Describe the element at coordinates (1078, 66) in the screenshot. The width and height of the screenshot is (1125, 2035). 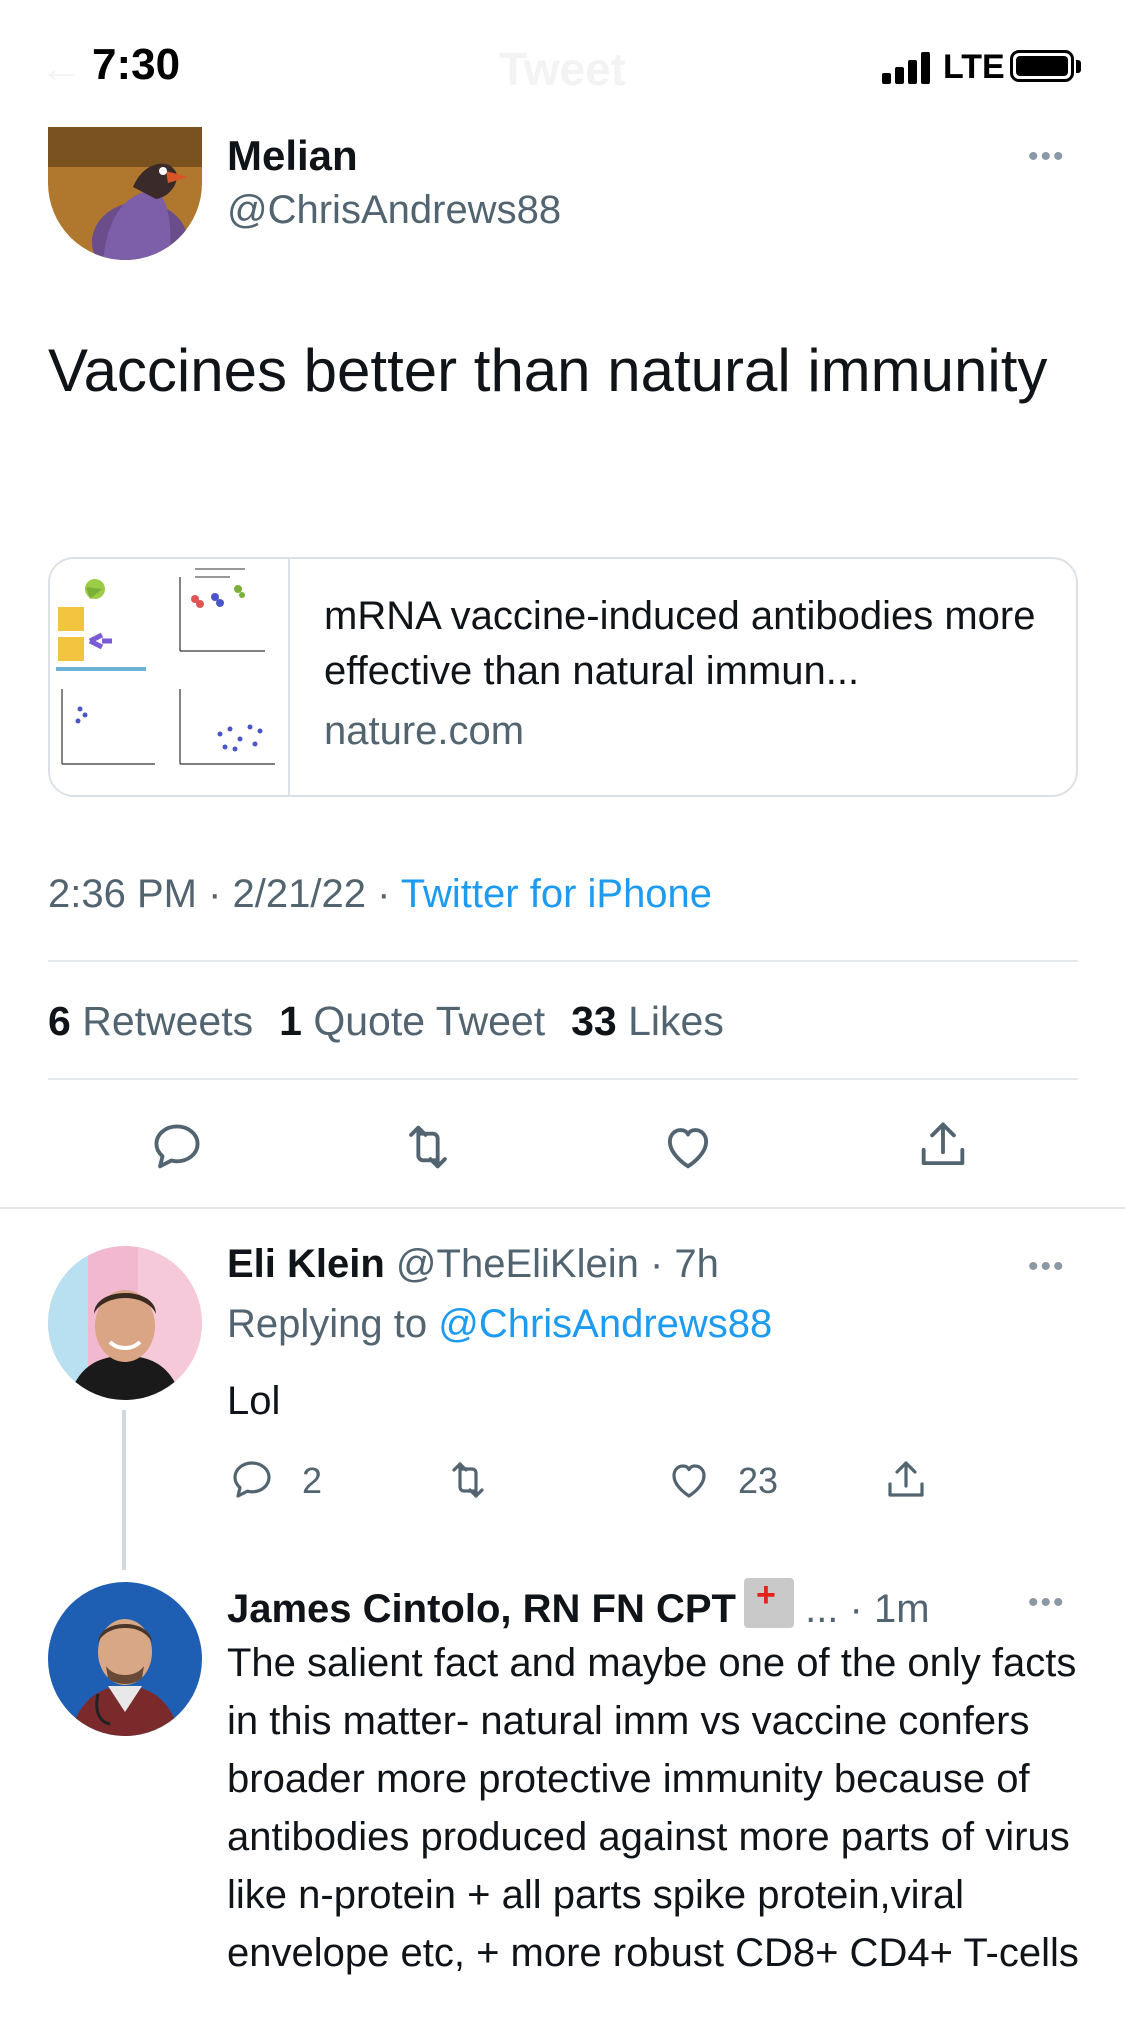
I see `battery-tip` at that location.